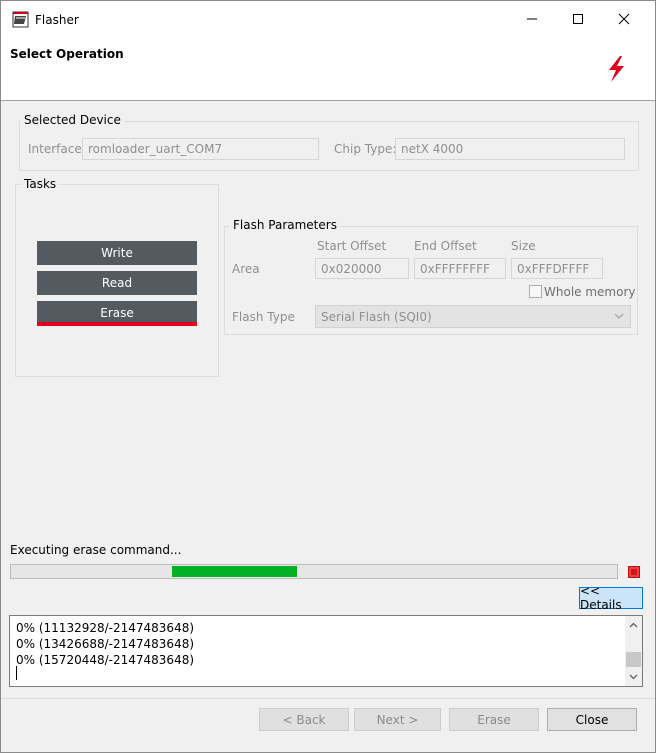 This screenshot has width=656, height=753. What do you see at coordinates (460, 268) in the screenshot?
I see `end-offset-field: 0xFFFFFFFF` at bounding box center [460, 268].